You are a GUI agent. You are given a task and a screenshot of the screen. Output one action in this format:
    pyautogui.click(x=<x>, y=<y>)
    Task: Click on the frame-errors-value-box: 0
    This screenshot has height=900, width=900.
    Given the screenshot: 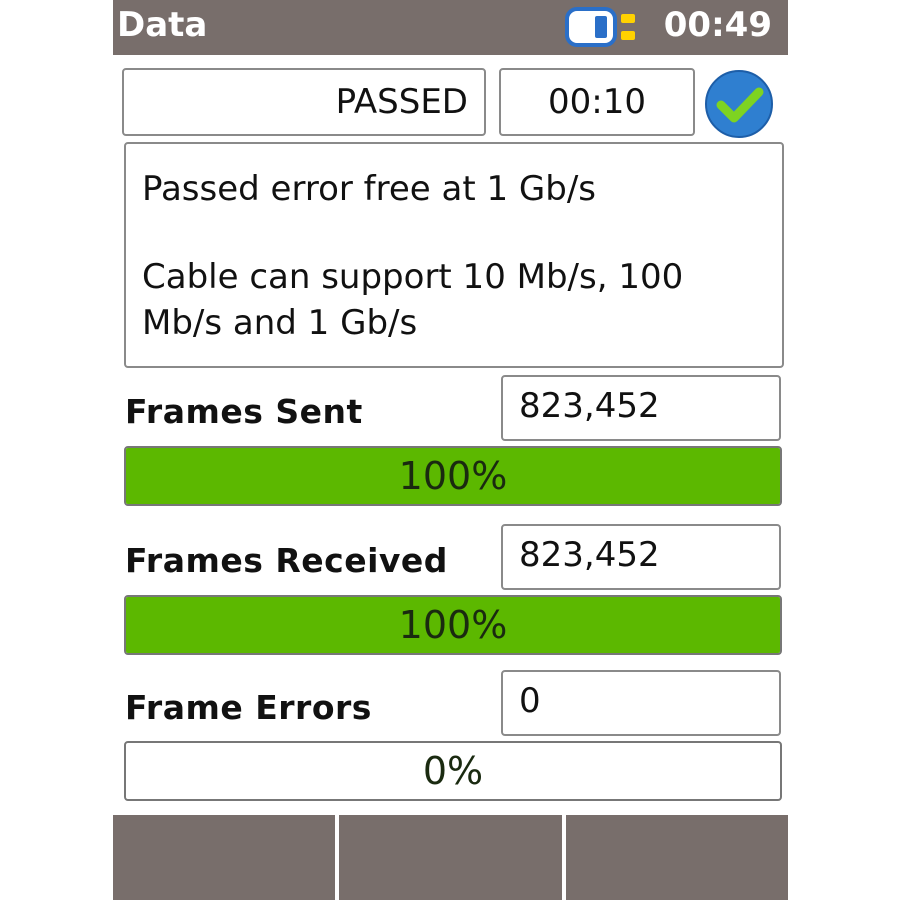 What is the action you would take?
    pyautogui.click(x=641, y=703)
    